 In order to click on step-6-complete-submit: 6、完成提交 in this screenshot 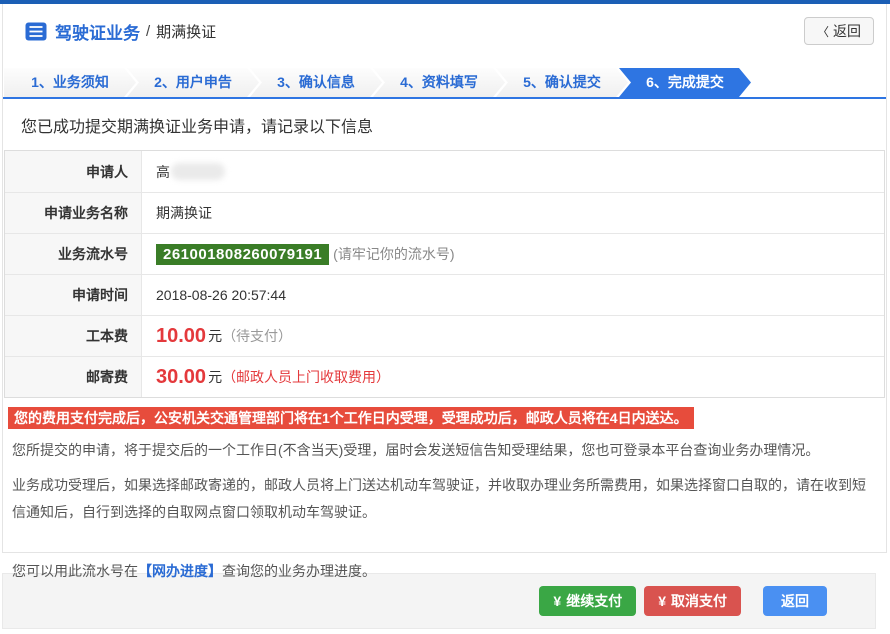, I will do `click(685, 82)`.